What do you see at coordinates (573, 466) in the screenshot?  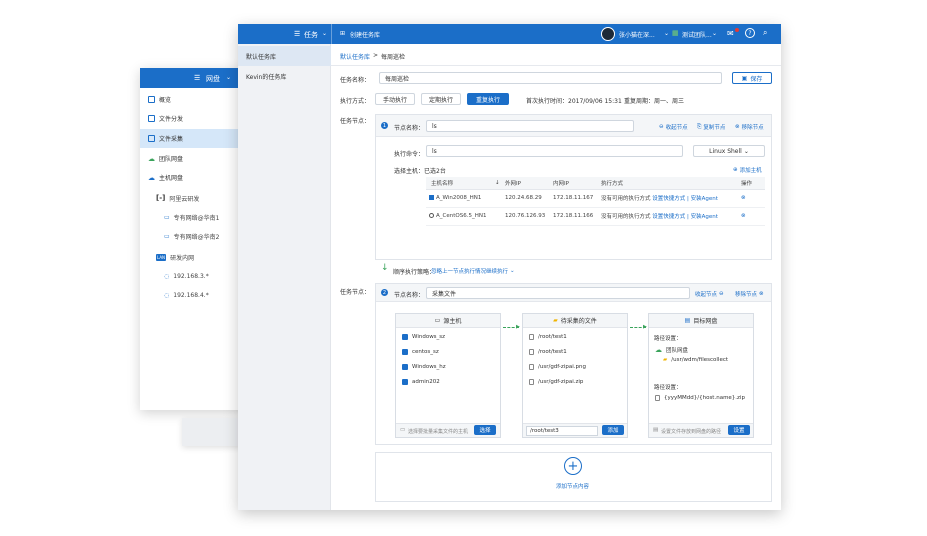 I see `plus-icon: +` at bounding box center [573, 466].